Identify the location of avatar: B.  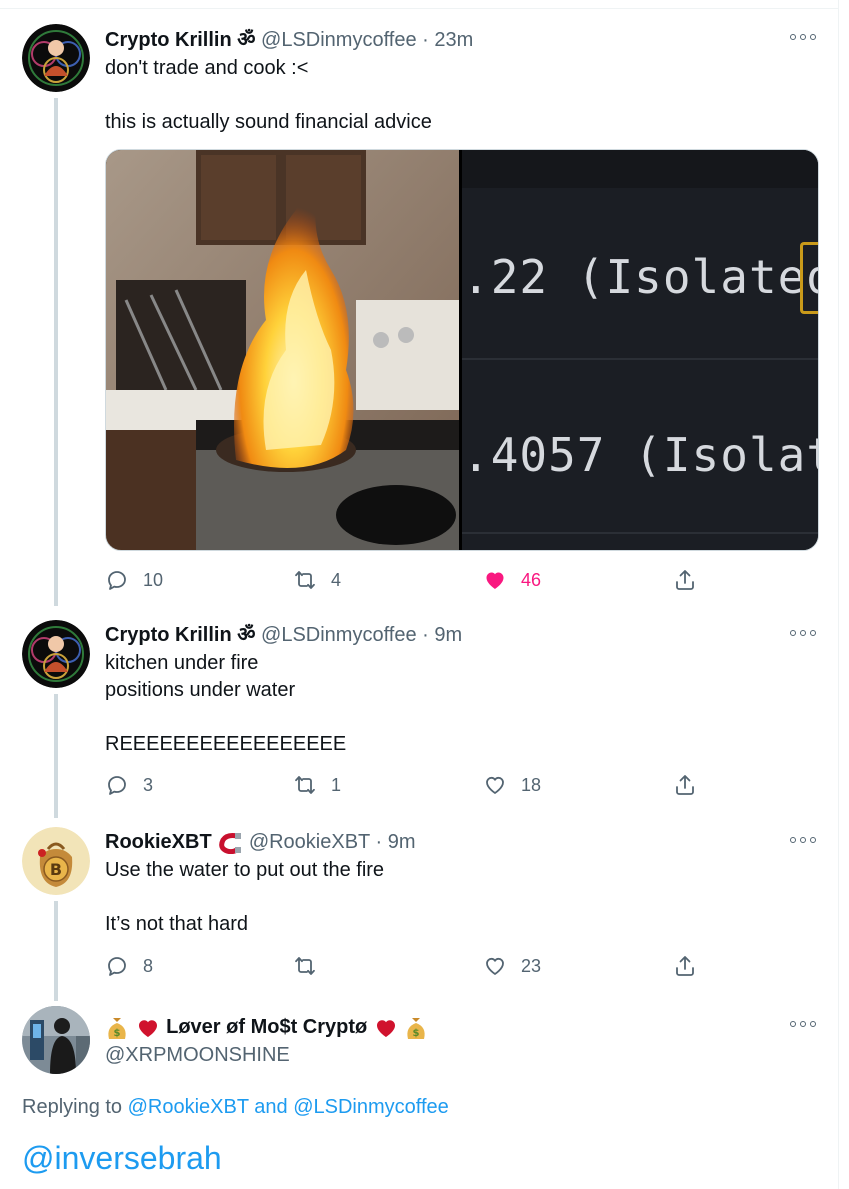
(56, 861).